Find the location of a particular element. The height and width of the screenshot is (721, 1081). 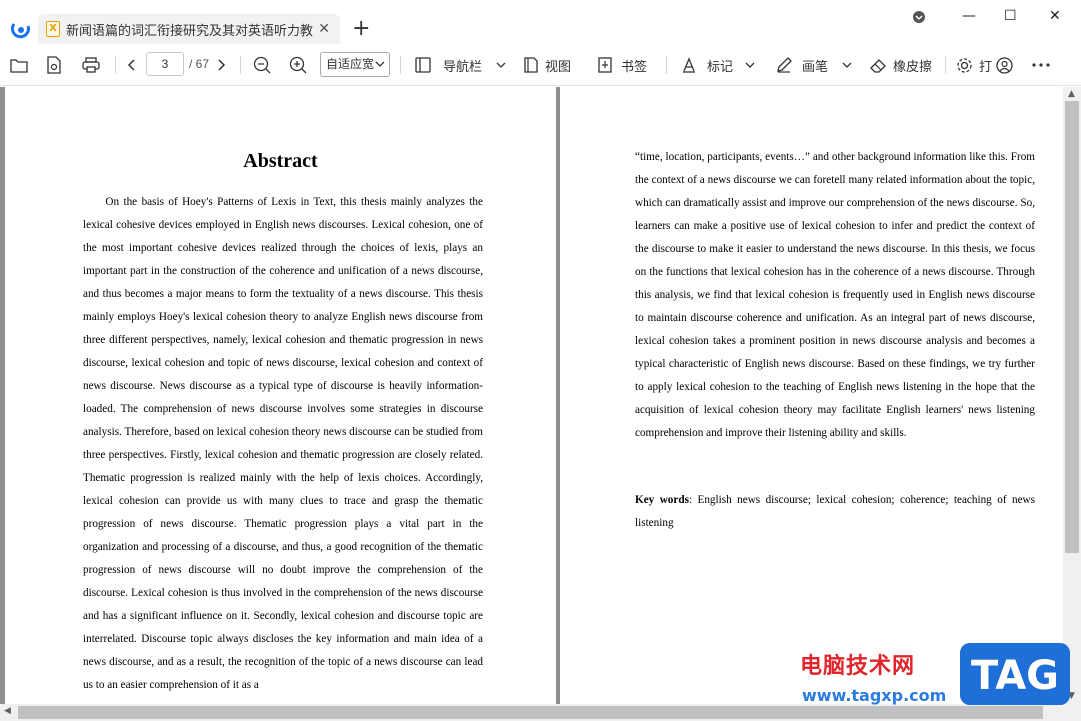

watermark-site-name: 电脑技术网 is located at coordinates (858, 666).